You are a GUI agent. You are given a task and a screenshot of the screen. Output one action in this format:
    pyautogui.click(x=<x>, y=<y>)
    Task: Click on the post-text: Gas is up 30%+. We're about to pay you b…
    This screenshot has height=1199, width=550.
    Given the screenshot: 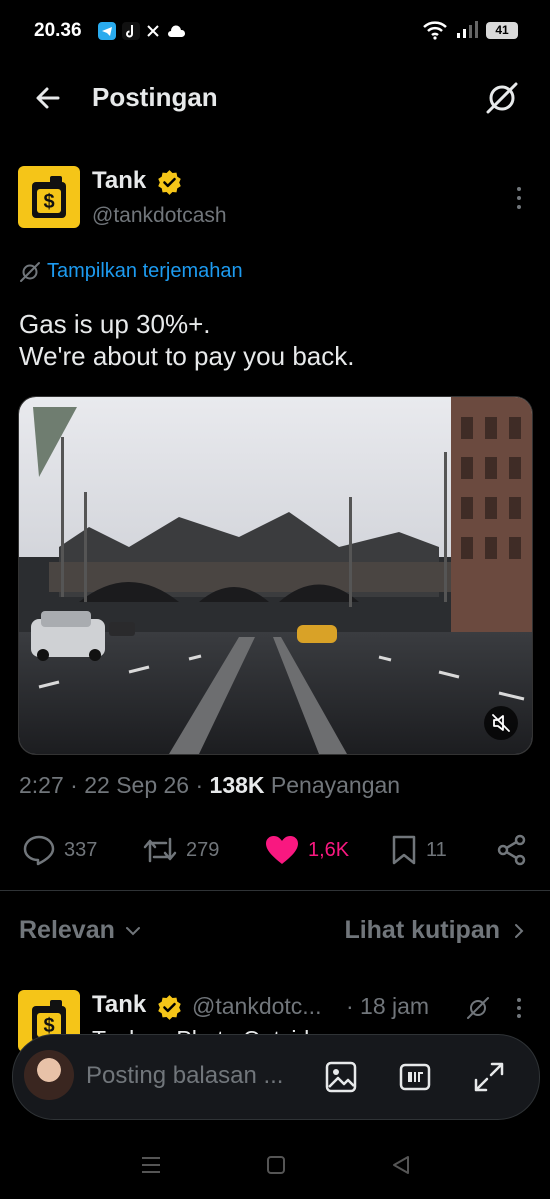 What is the action you would take?
    pyautogui.click(x=187, y=340)
    